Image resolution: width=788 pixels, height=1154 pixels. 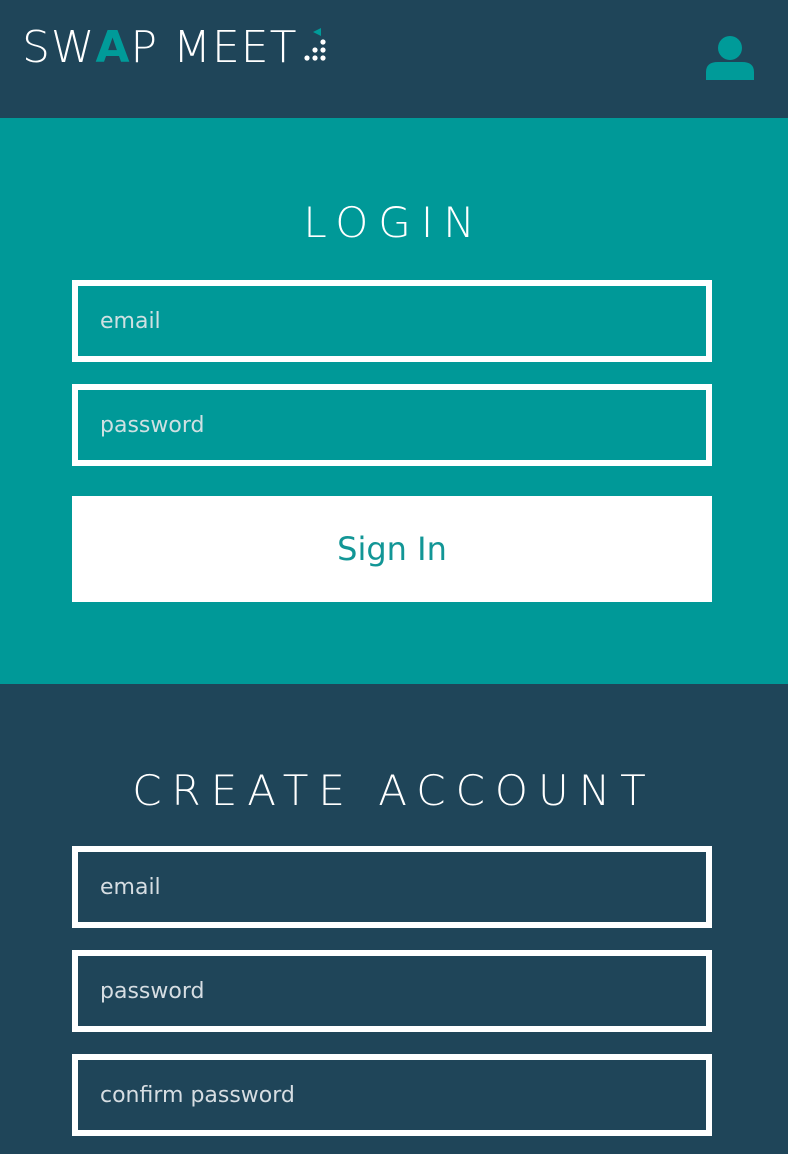 I want to click on logo-mark-icon, so click(x=315, y=44).